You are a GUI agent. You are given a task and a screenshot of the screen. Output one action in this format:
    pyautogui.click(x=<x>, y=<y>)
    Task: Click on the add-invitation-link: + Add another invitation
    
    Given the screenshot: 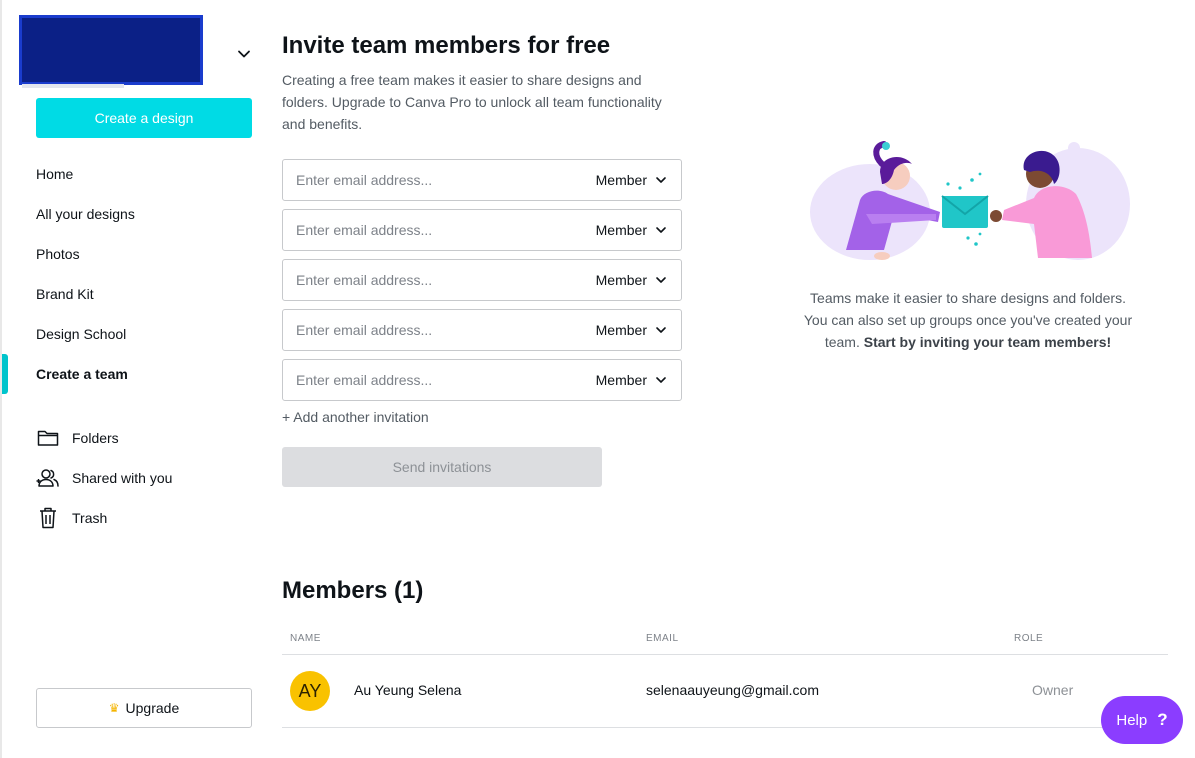 What is the action you would take?
    pyautogui.click(x=355, y=417)
    